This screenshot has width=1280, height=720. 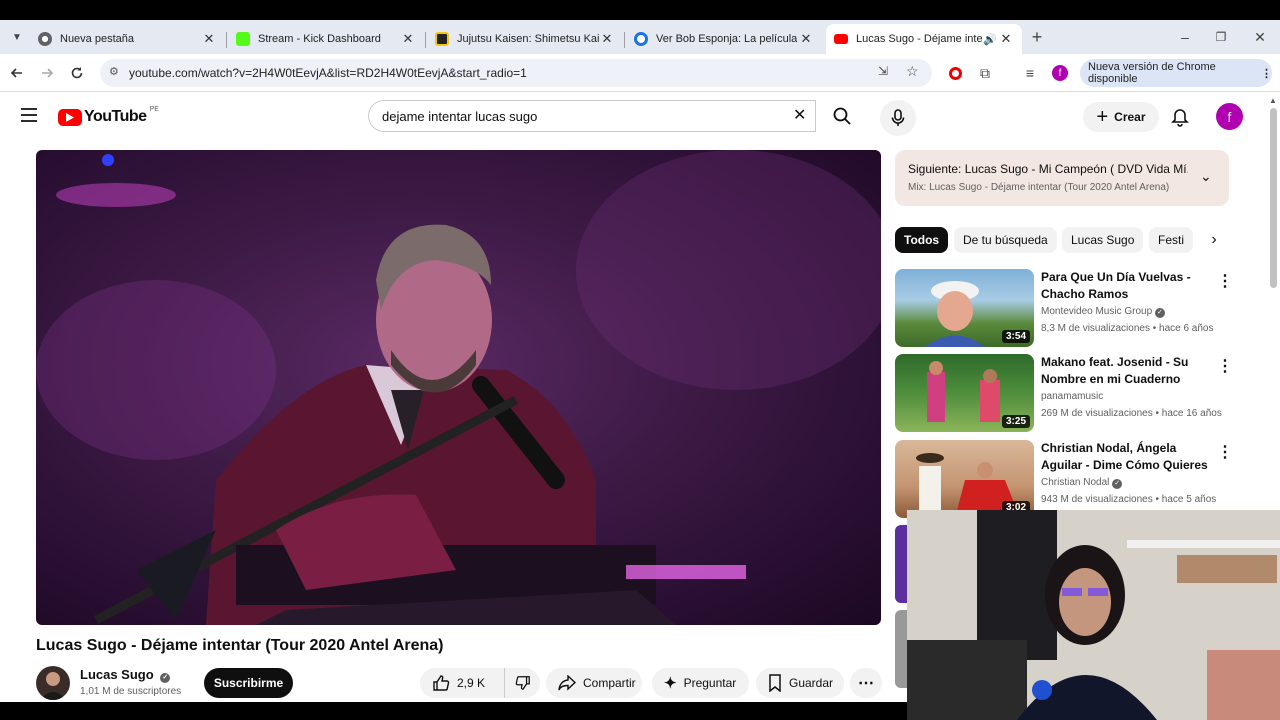 What do you see at coordinates (17, 37) in the screenshot?
I see `tab-search-icon: ▼` at bounding box center [17, 37].